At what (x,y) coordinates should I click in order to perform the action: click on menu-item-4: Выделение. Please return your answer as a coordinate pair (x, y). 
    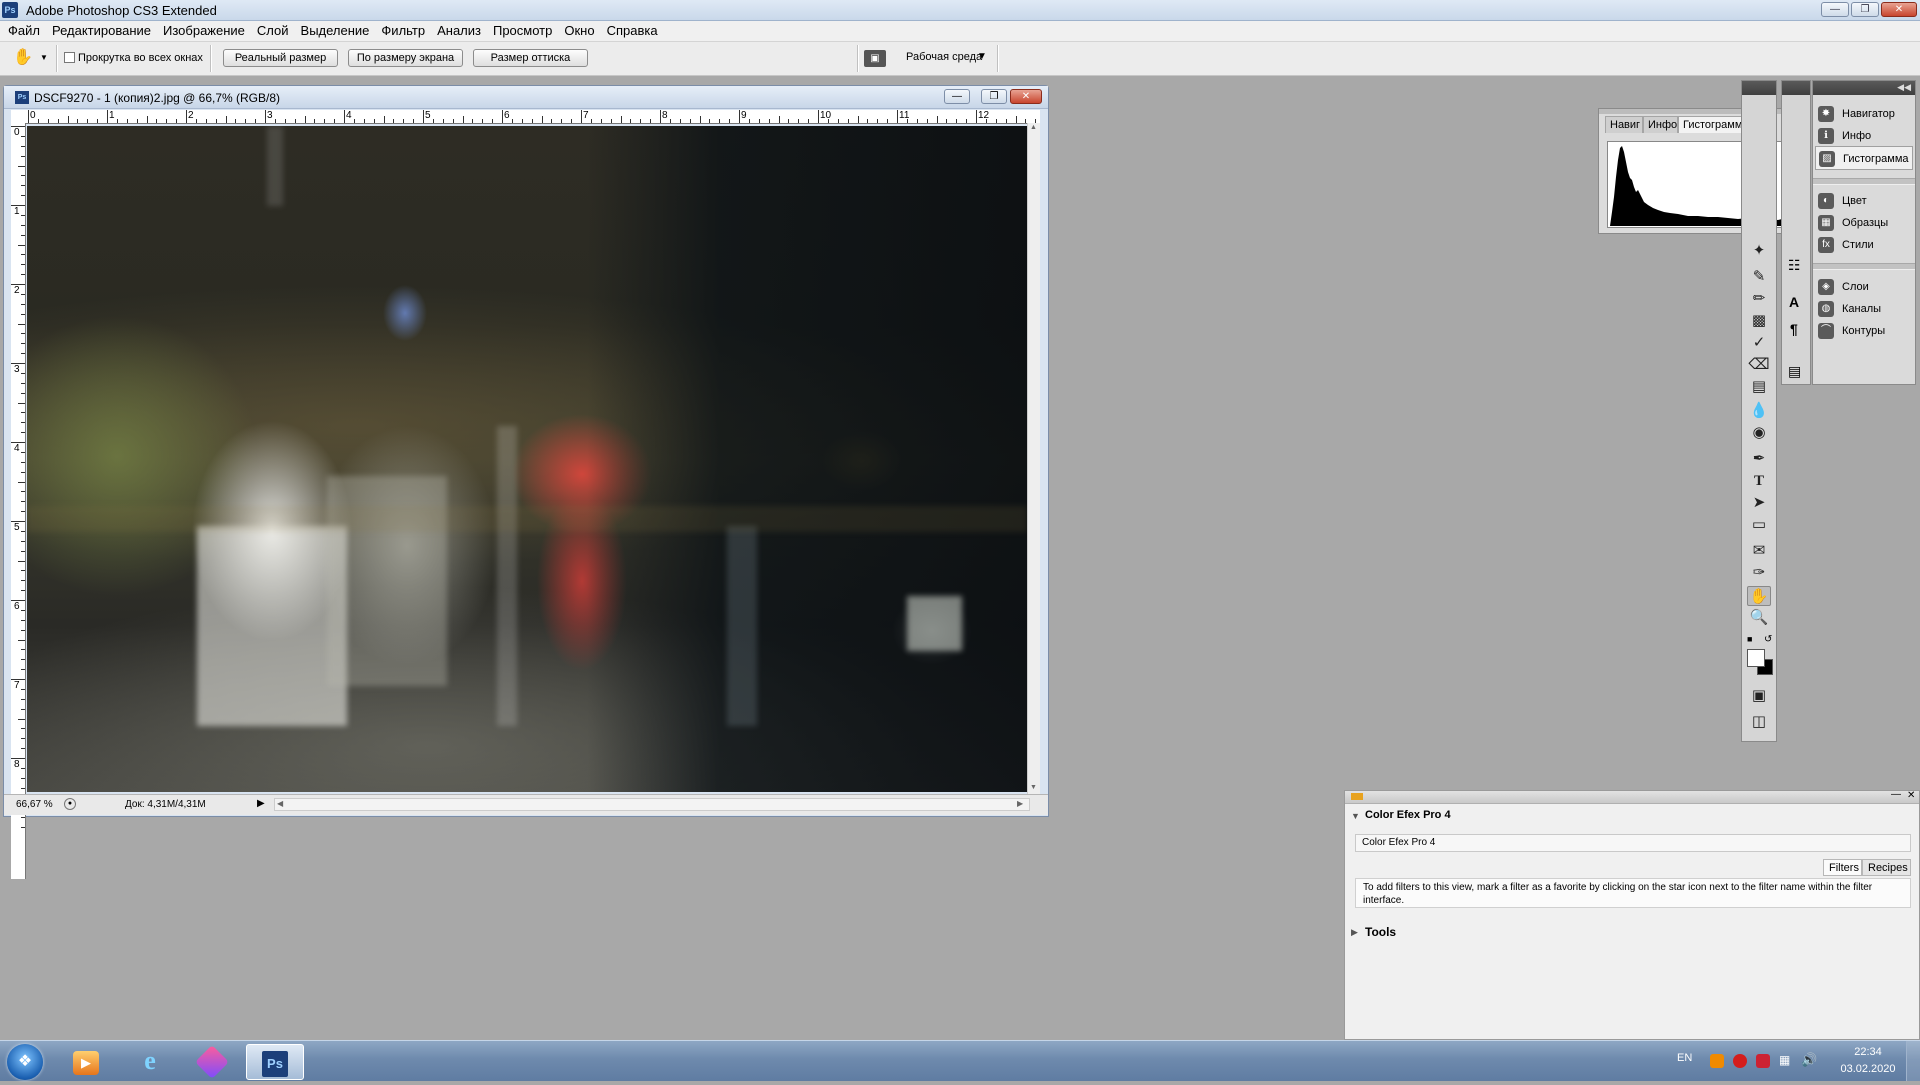
    Looking at the image, I should click on (335, 31).